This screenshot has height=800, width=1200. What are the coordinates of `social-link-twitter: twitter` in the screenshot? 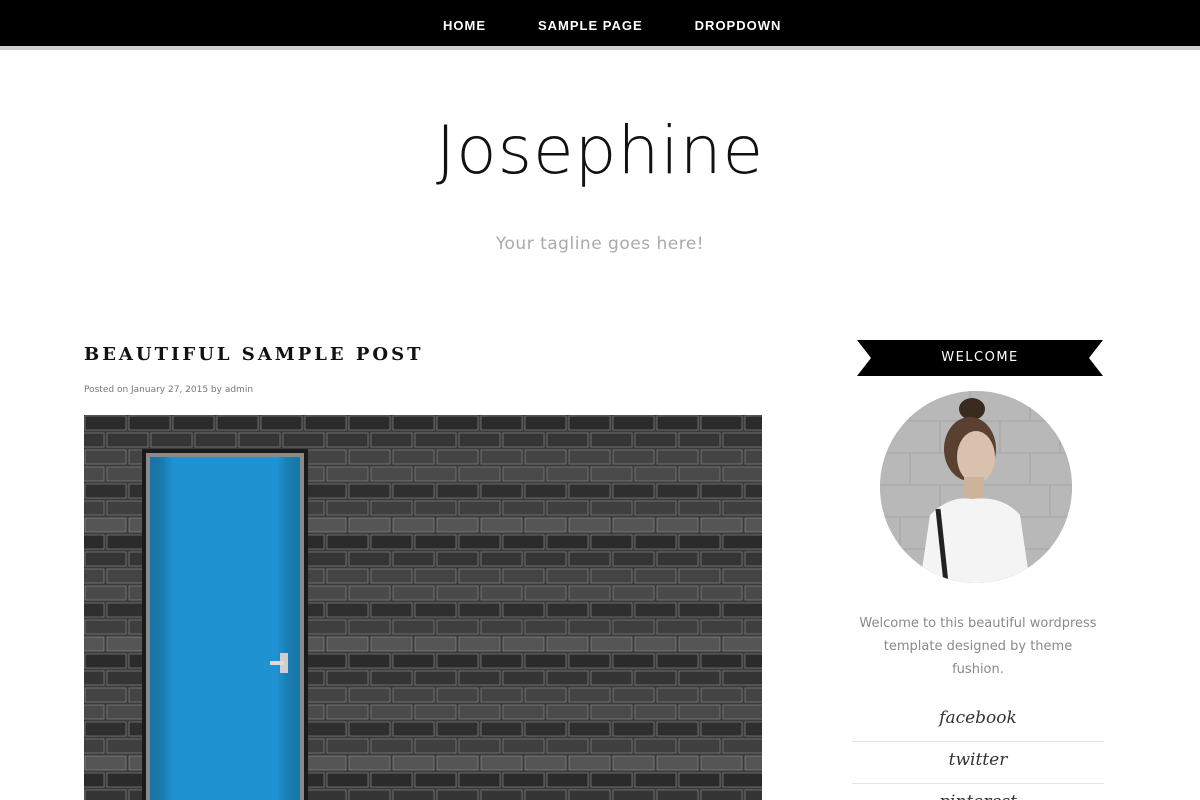 It's located at (978, 763).